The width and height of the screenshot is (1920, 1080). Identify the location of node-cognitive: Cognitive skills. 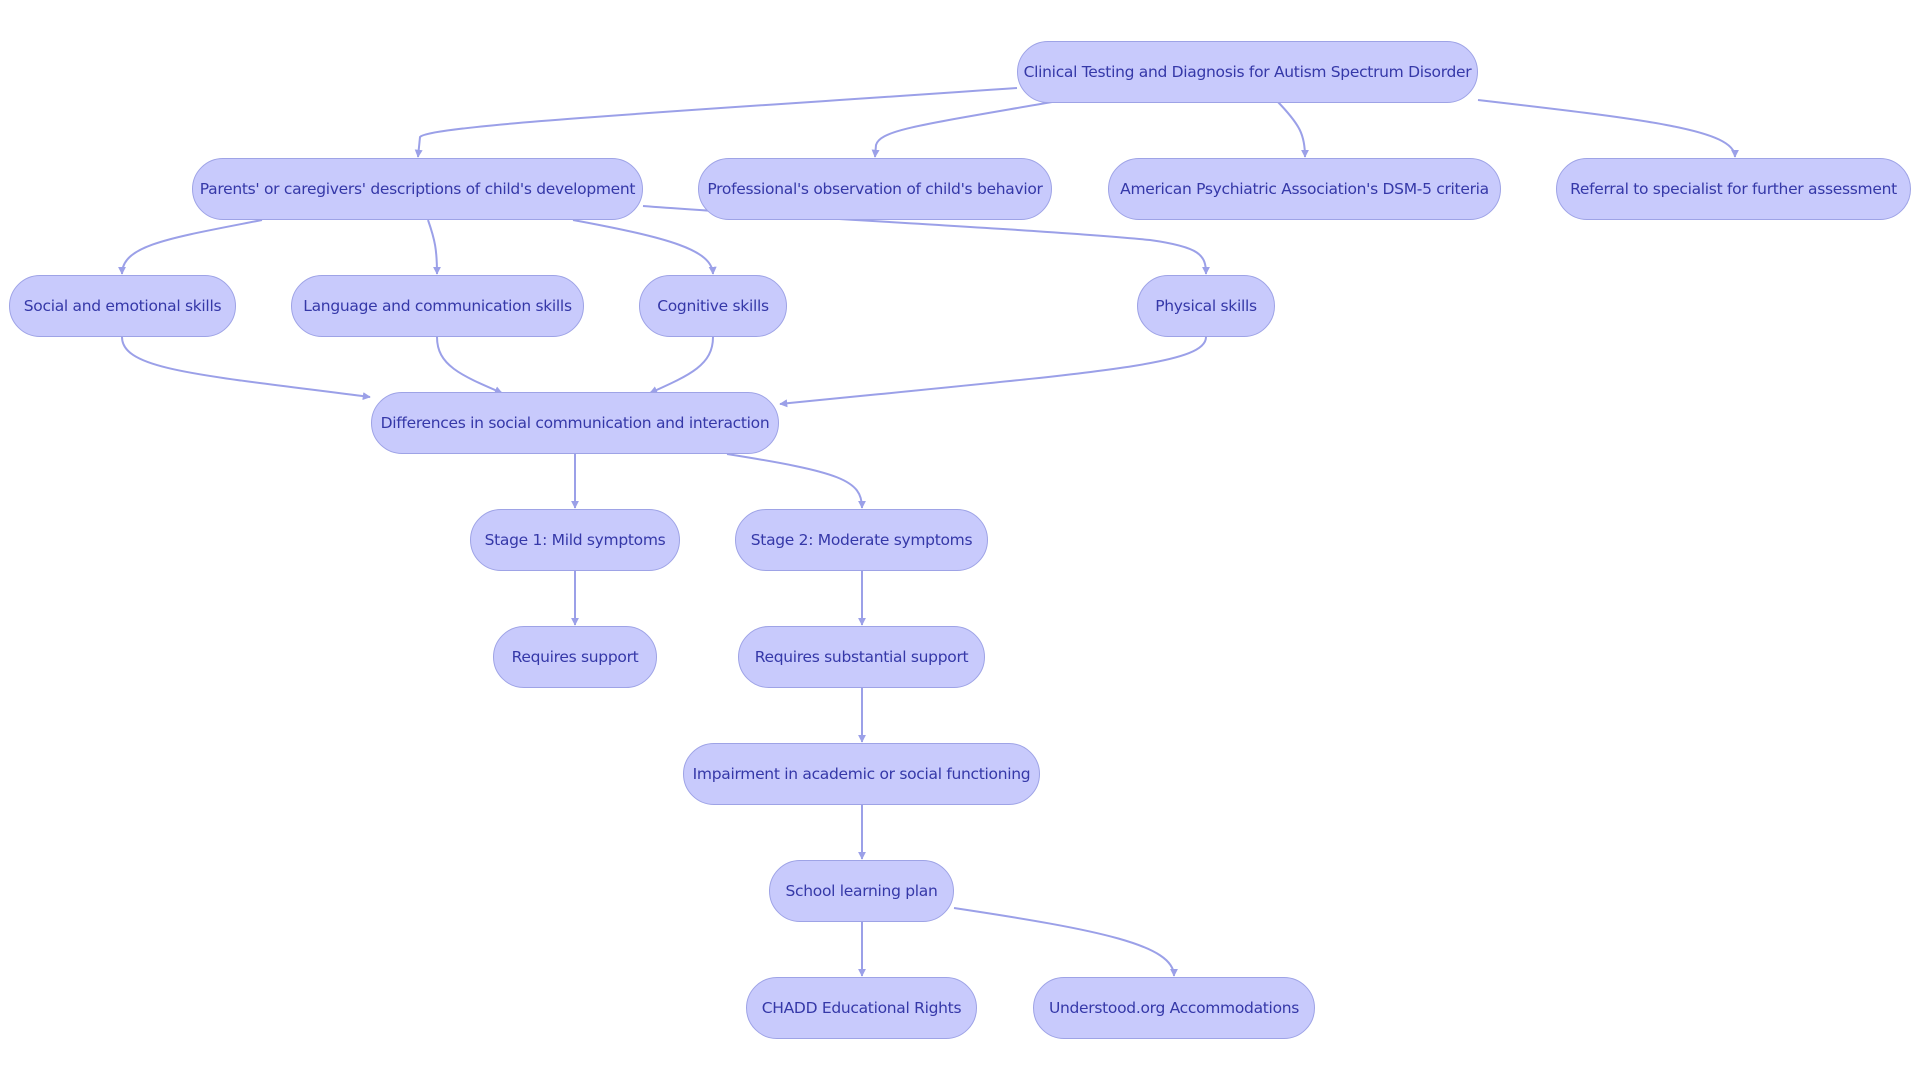
(713, 306).